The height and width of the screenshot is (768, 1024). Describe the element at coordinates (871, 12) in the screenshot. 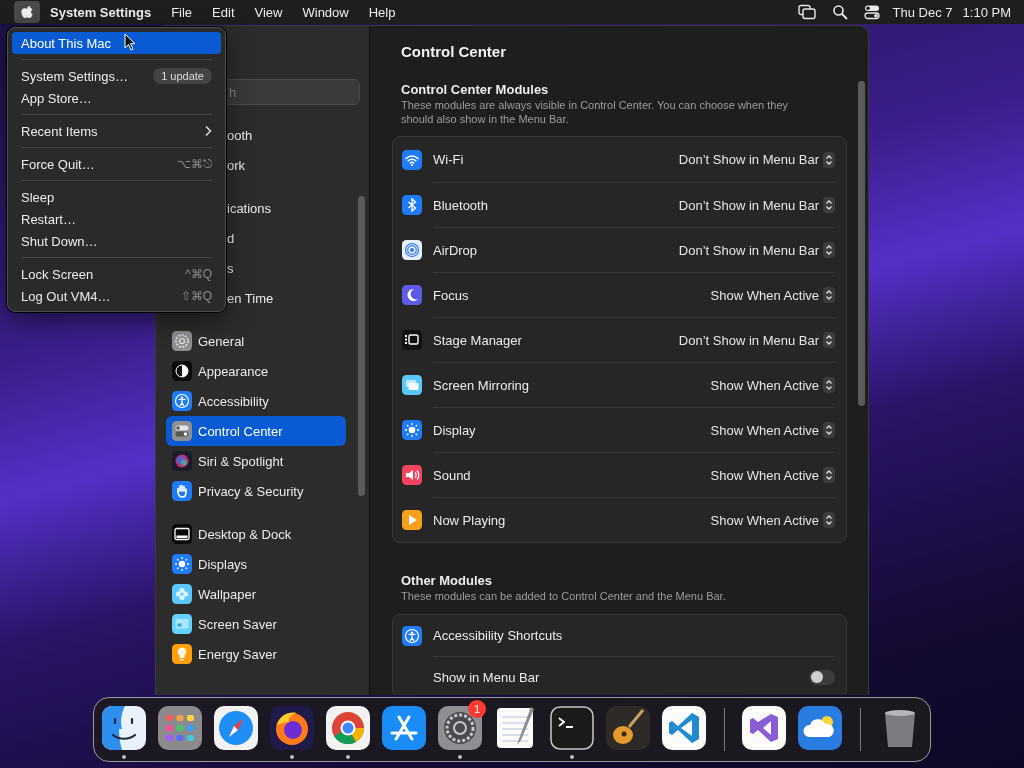

I see `control-center-icon` at that location.